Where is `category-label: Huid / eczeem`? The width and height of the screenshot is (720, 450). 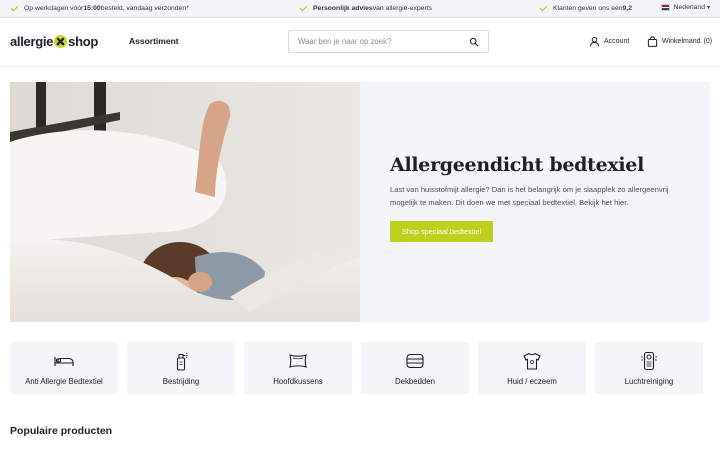 category-label: Huid / eczeem is located at coordinates (532, 381).